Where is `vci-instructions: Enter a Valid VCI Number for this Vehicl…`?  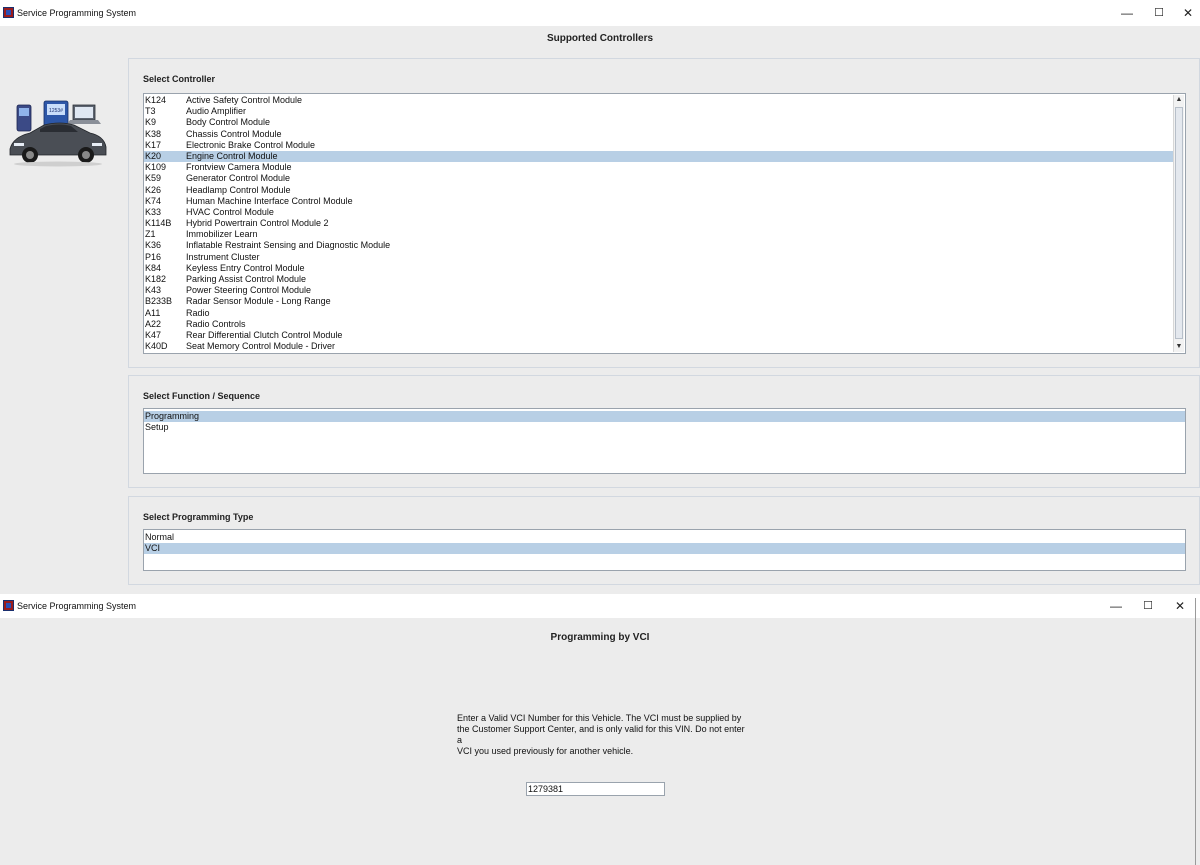
vci-instructions: Enter a Valid VCI Number for this Vehicl… is located at coordinates (601, 734).